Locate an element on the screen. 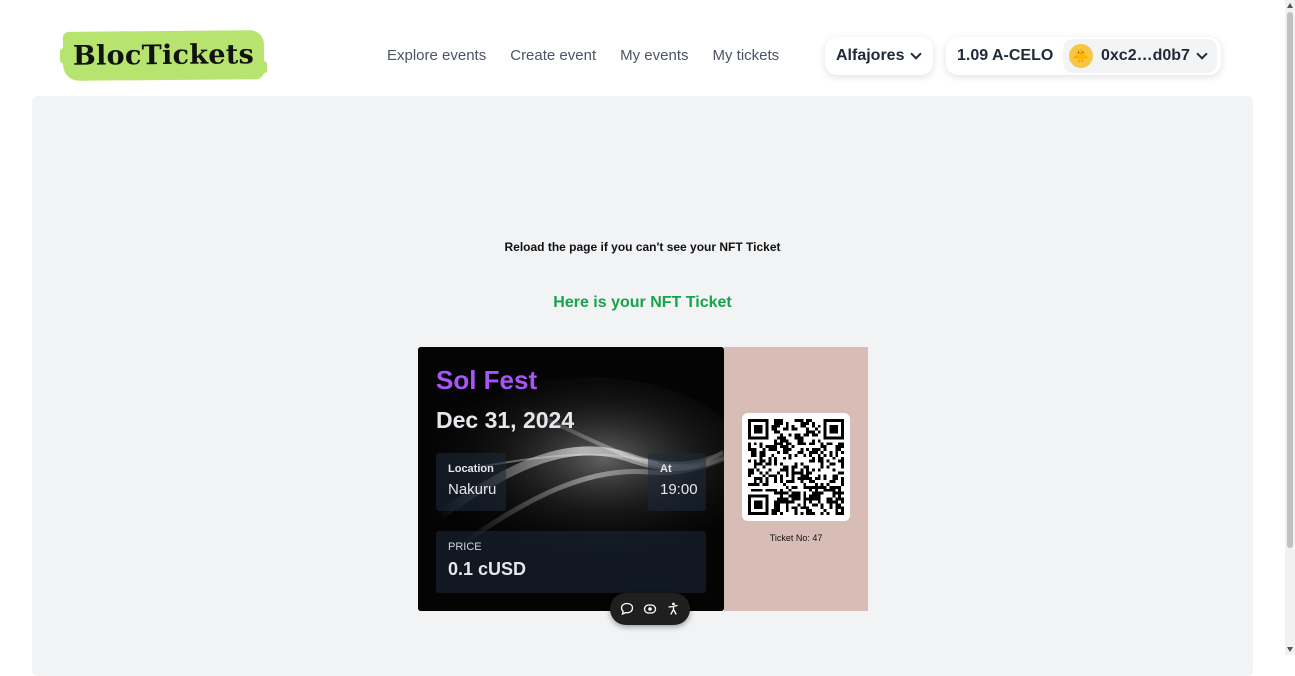  price-box: PRICE 0.1 cUSD is located at coordinates (571, 562).